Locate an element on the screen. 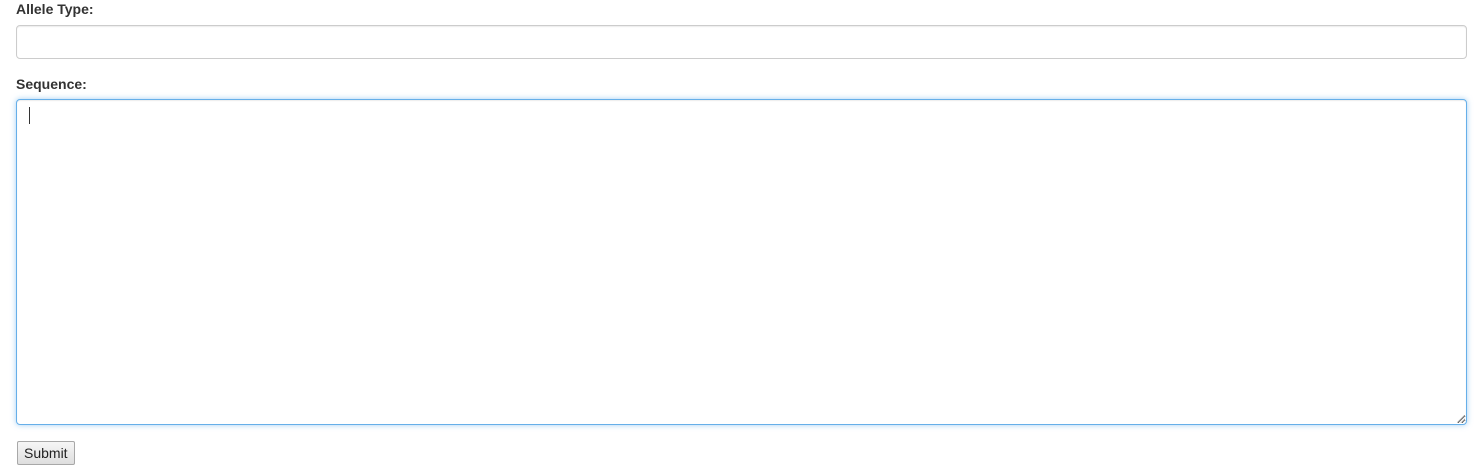 The width and height of the screenshot is (1484, 474). submit-button: Submit is located at coordinates (46, 453).